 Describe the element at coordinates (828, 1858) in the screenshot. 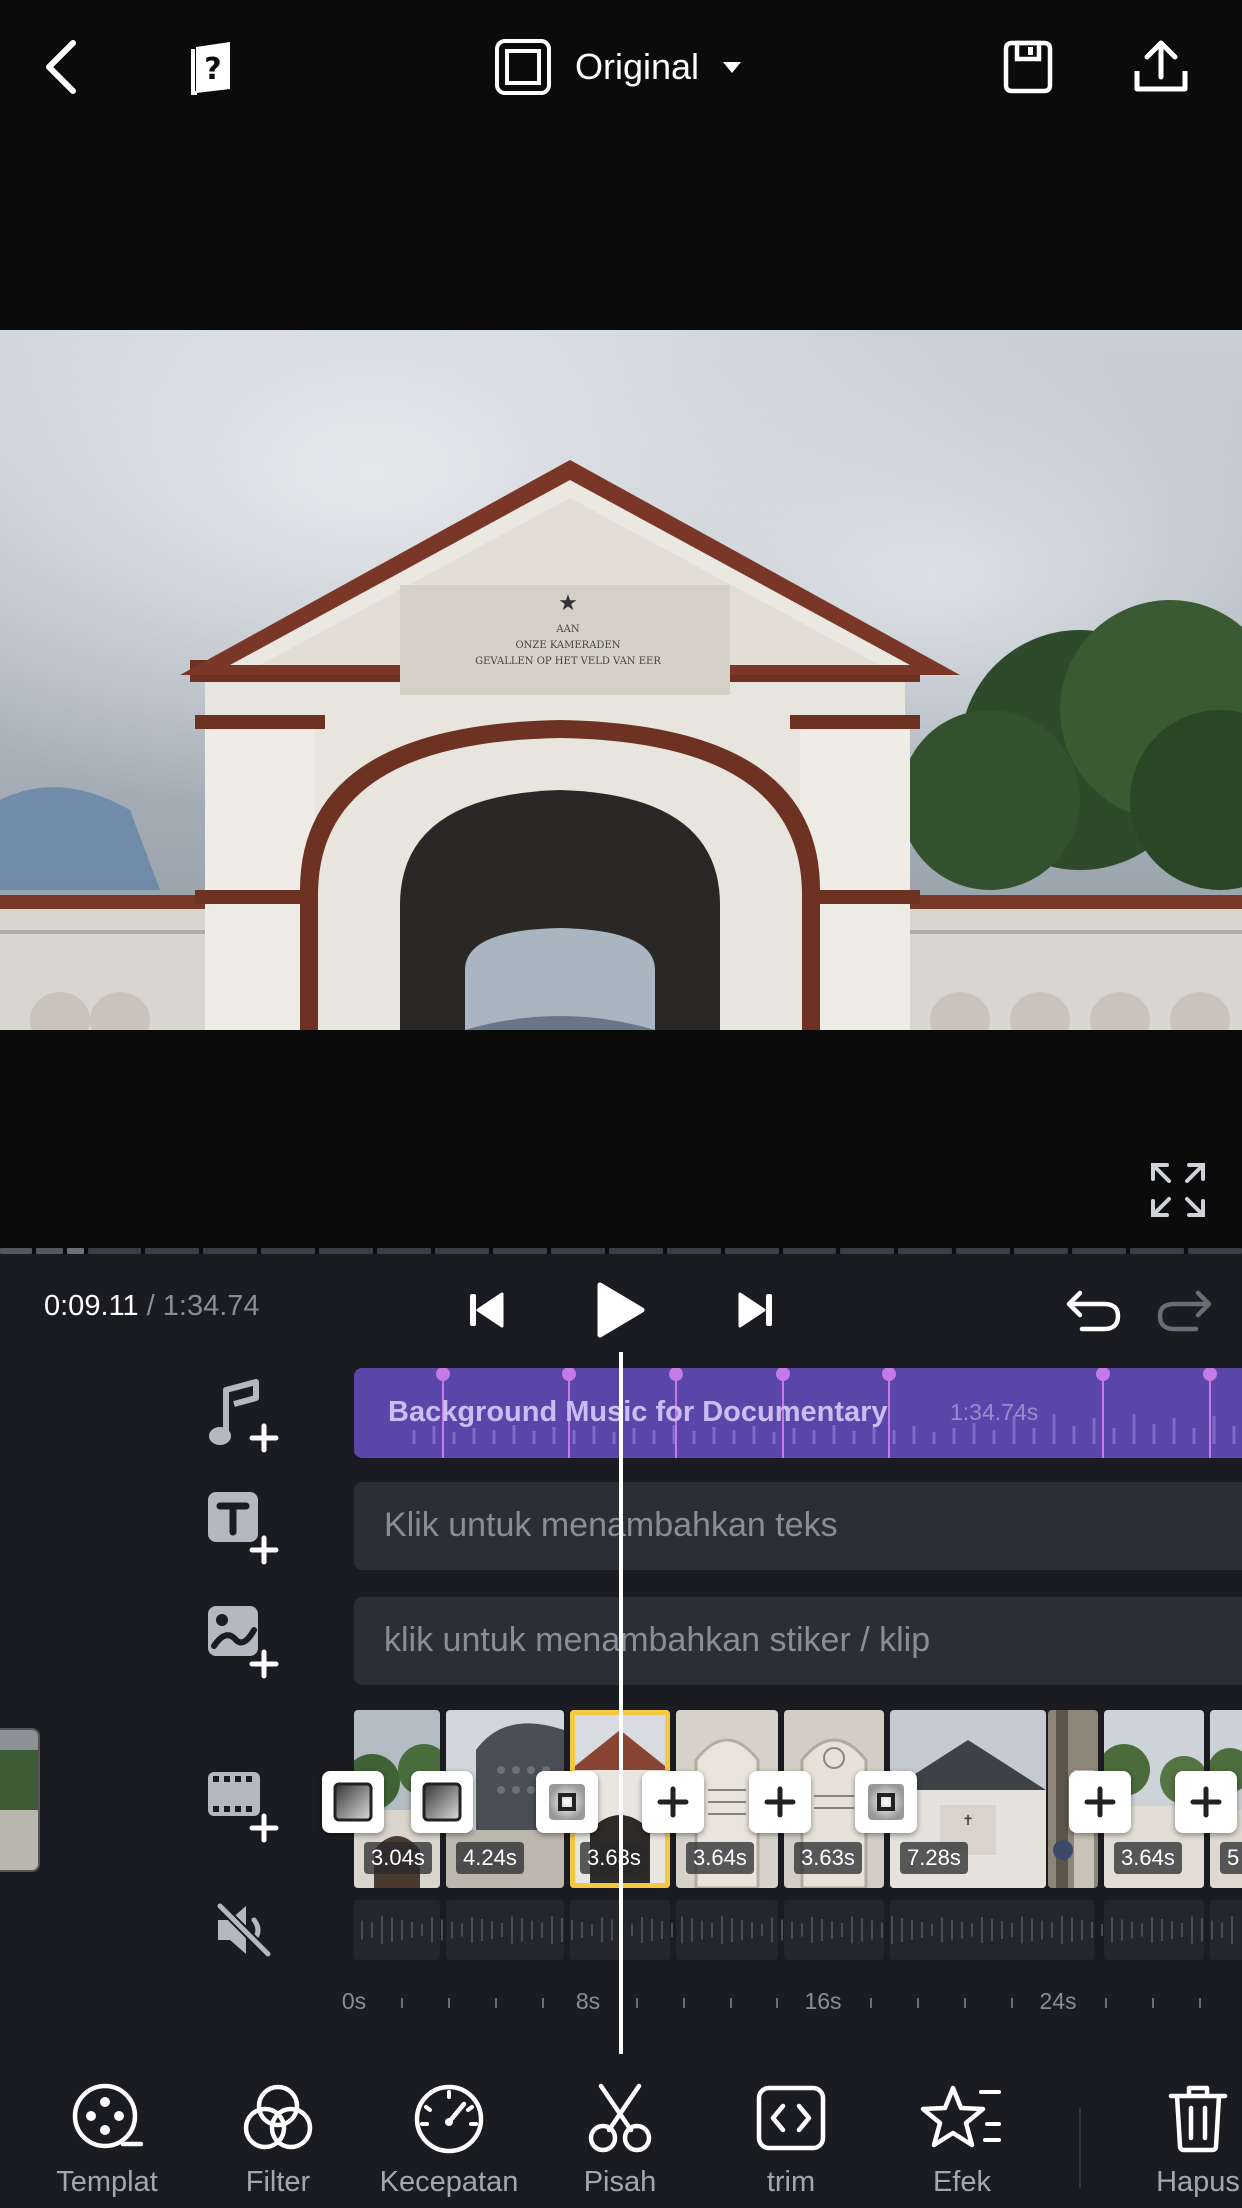

I see `clip-duration: 3.63s` at that location.